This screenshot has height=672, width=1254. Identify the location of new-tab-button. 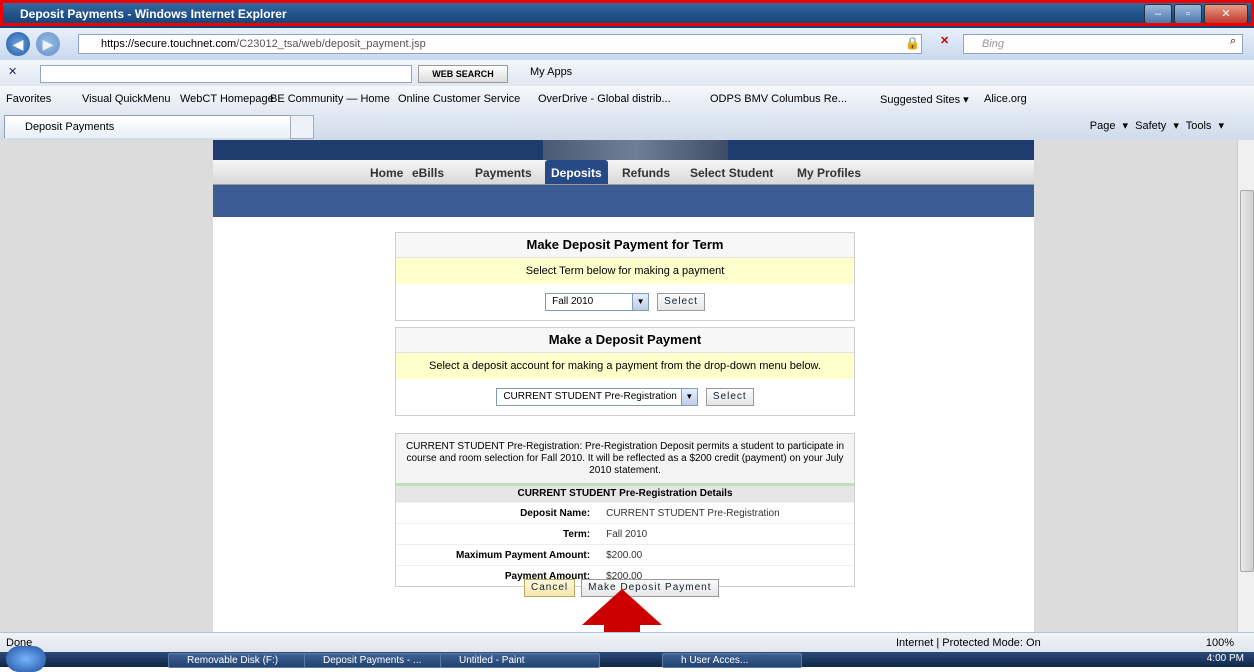
(302, 127).